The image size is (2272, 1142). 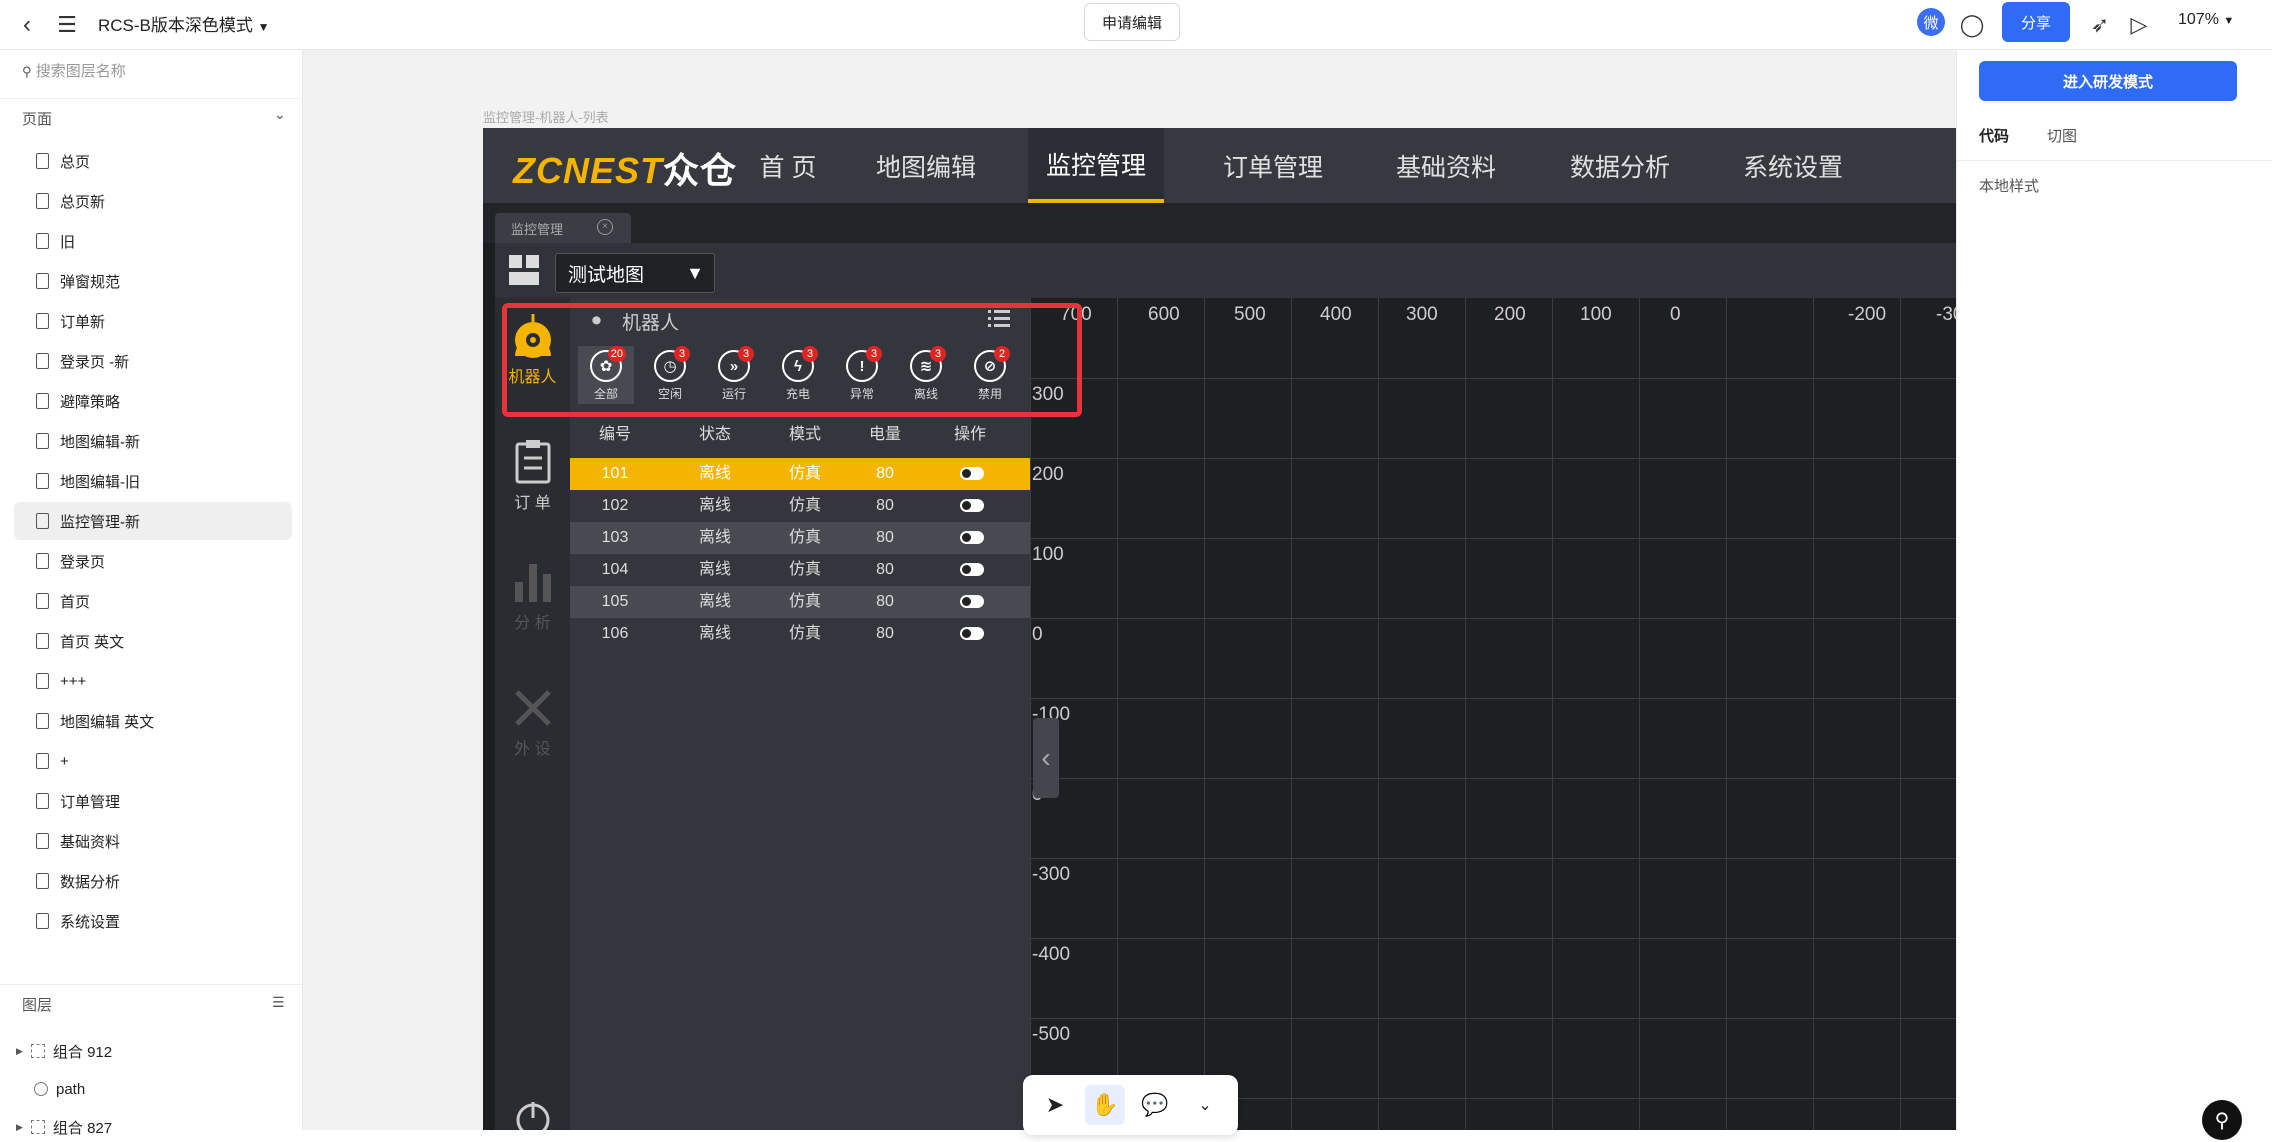 What do you see at coordinates (2036, 22) in the screenshot?
I see `share-button: 分享` at bounding box center [2036, 22].